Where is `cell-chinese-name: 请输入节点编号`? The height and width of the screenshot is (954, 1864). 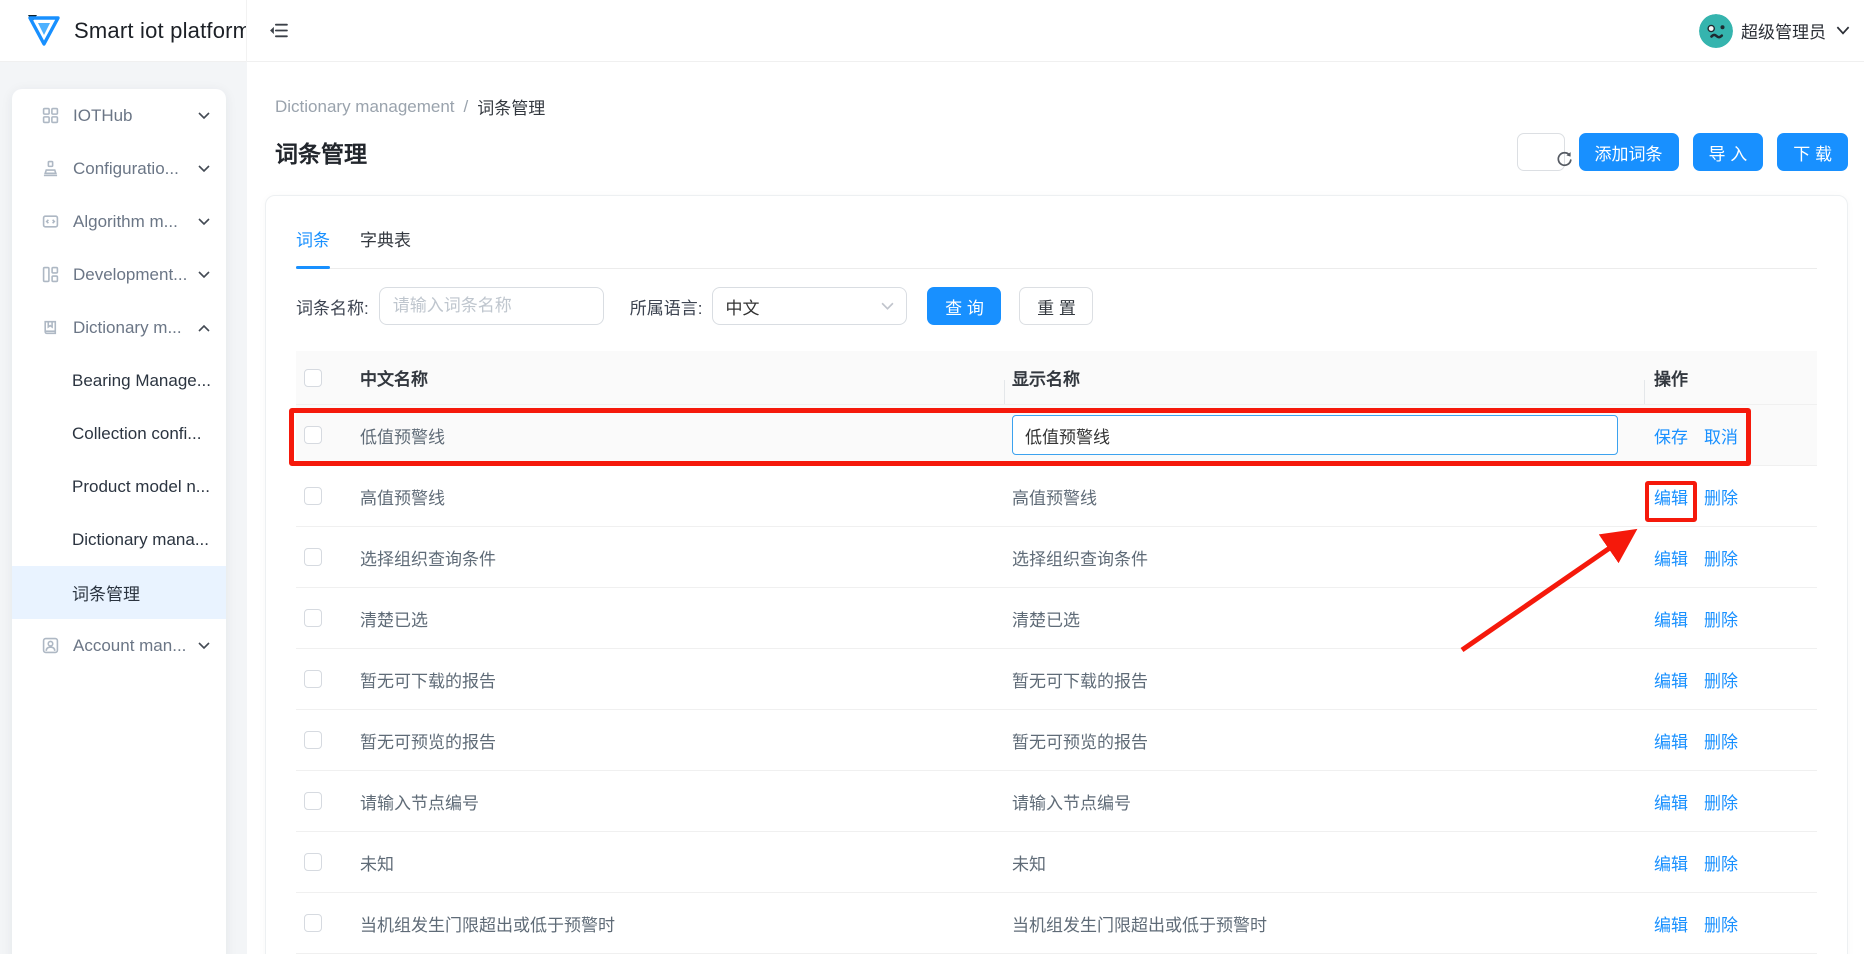
cell-chinese-name: 请输入节点编号 is located at coordinates (419, 803).